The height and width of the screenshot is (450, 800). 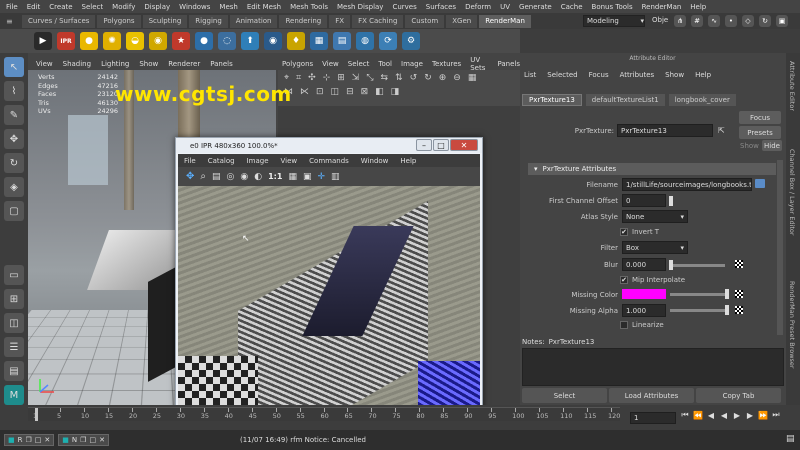 I want to click on scale-tool-icon: ◈, so click(x=14, y=187).